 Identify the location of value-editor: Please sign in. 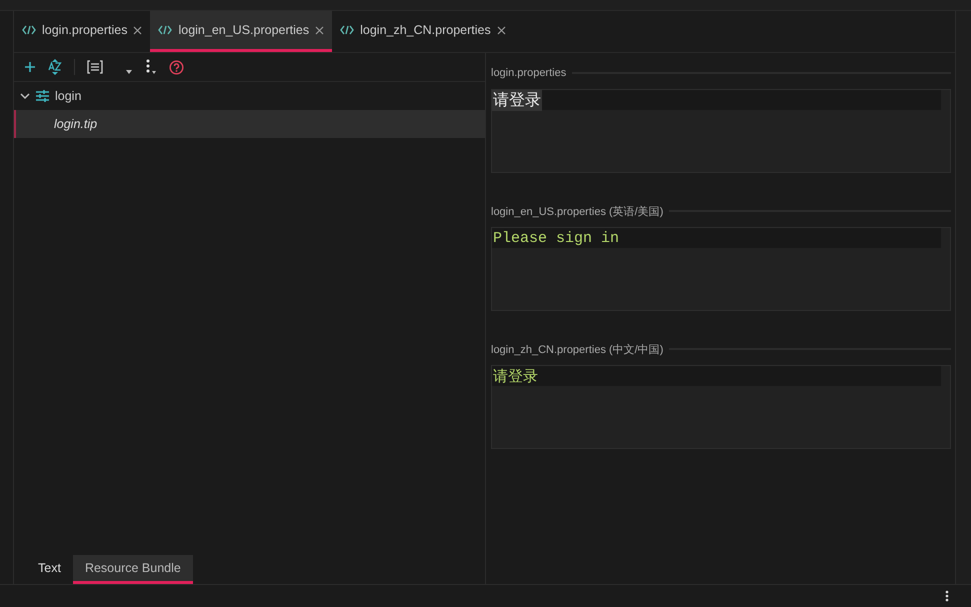
(721, 269).